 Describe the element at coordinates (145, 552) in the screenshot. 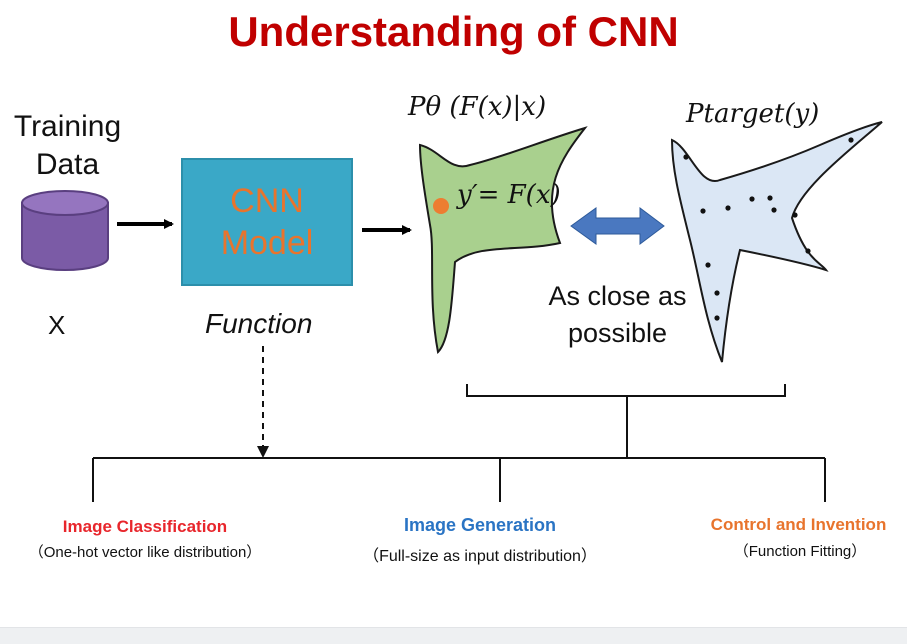

I see `application-classification-subtitle: （One-hot vector like distribution）` at that location.